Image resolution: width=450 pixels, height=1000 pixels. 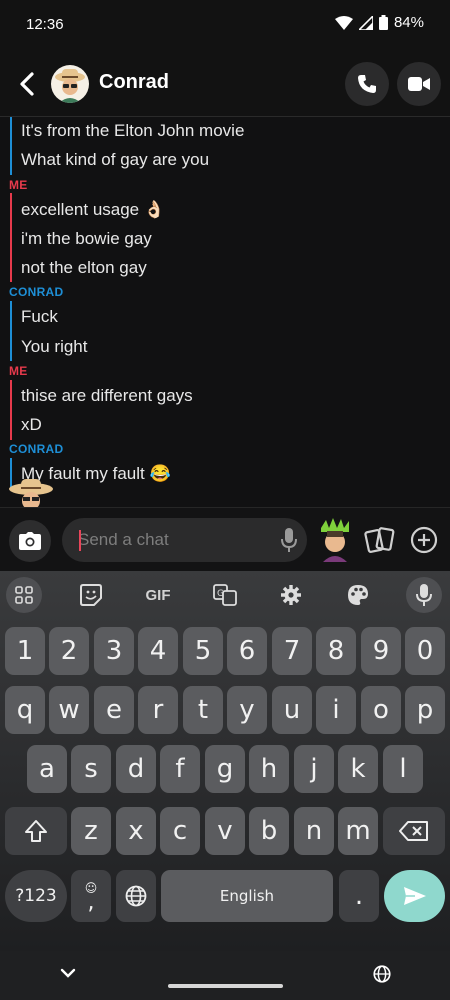 What do you see at coordinates (107, 396) in the screenshot?
I see `message-text: thise are different gays` at bounding box center [107, 396].